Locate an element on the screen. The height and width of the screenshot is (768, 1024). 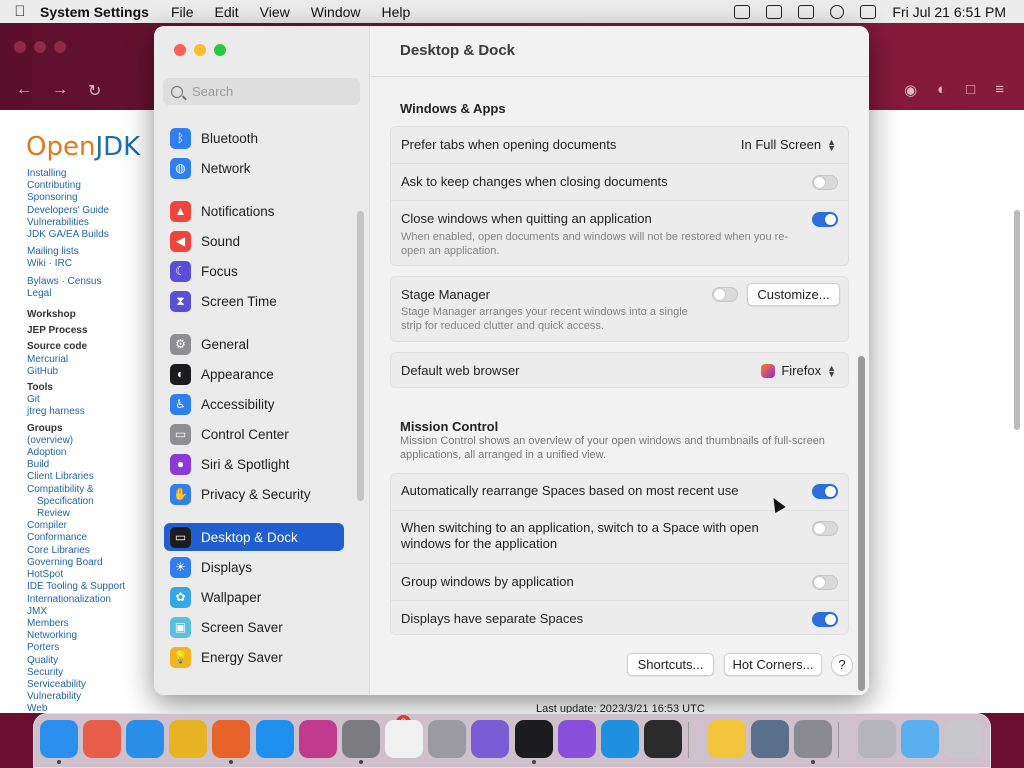
terminal-dock-icon is located at coordinates (534, 739).